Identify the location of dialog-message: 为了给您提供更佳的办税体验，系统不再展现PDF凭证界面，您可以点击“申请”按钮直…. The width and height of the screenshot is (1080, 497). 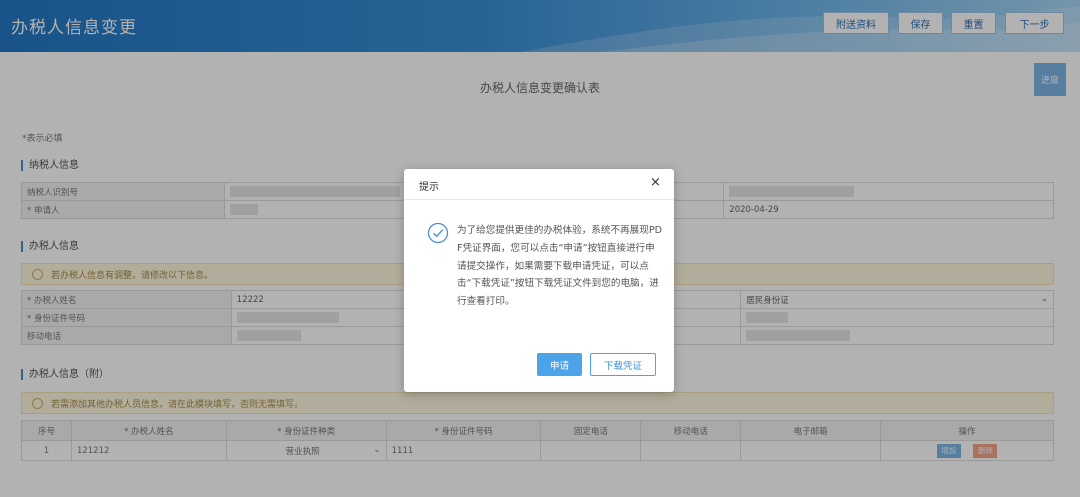
(560, 266).